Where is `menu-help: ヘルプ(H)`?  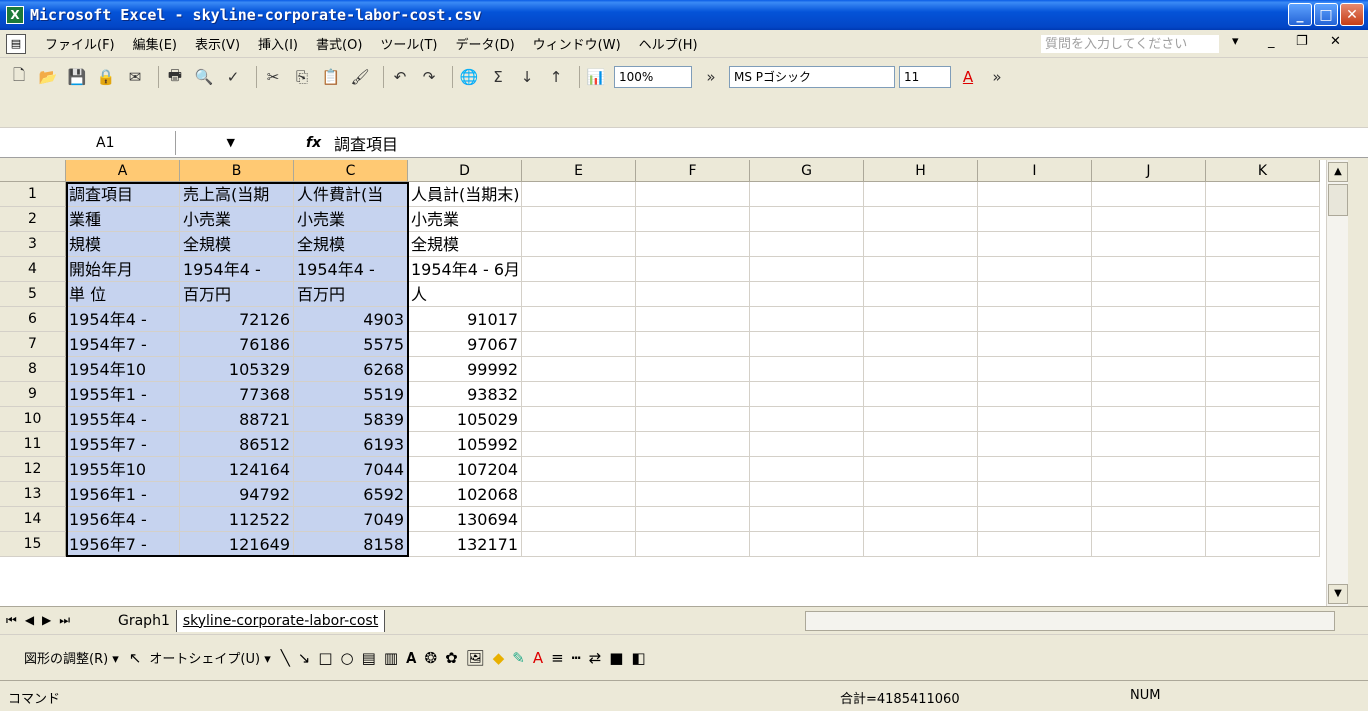
menu-help: ヘルプ(H) is located at coordinates (668, 43).